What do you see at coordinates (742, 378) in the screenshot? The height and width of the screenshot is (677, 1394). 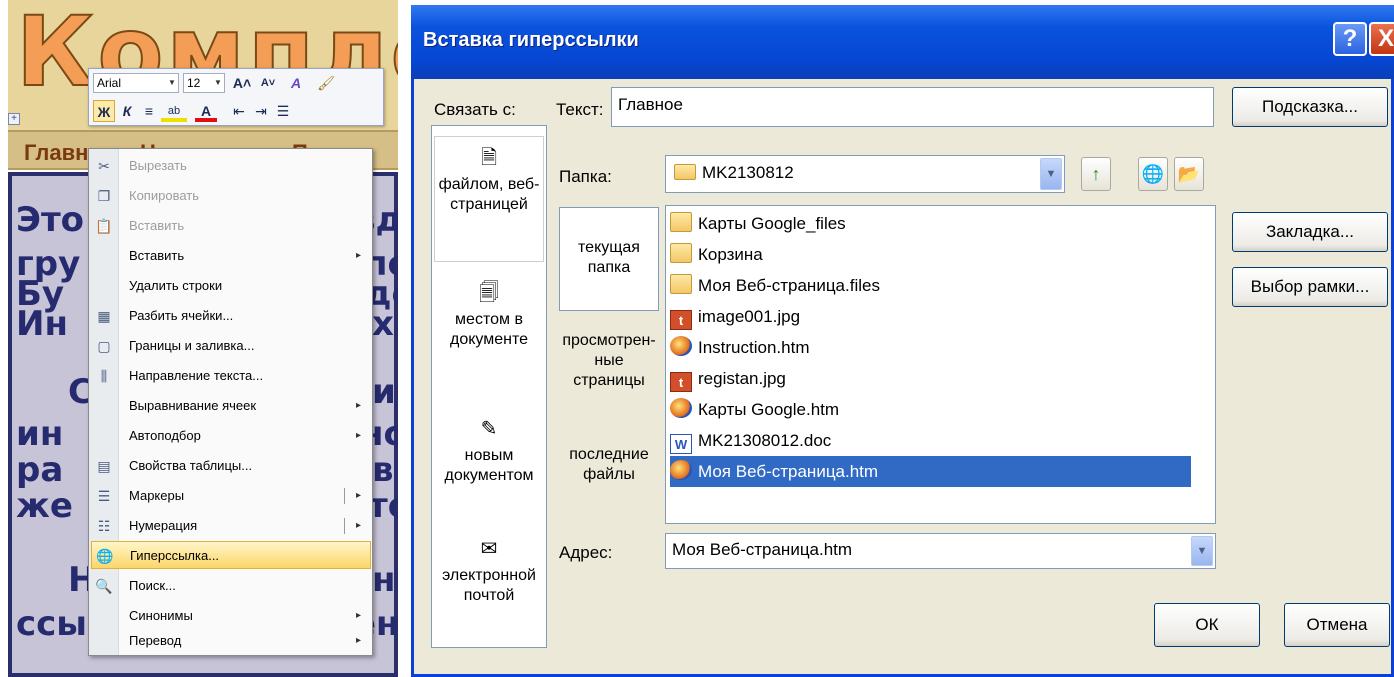 I see `file-name: registan.jpg` at bounding box center [742, 378].